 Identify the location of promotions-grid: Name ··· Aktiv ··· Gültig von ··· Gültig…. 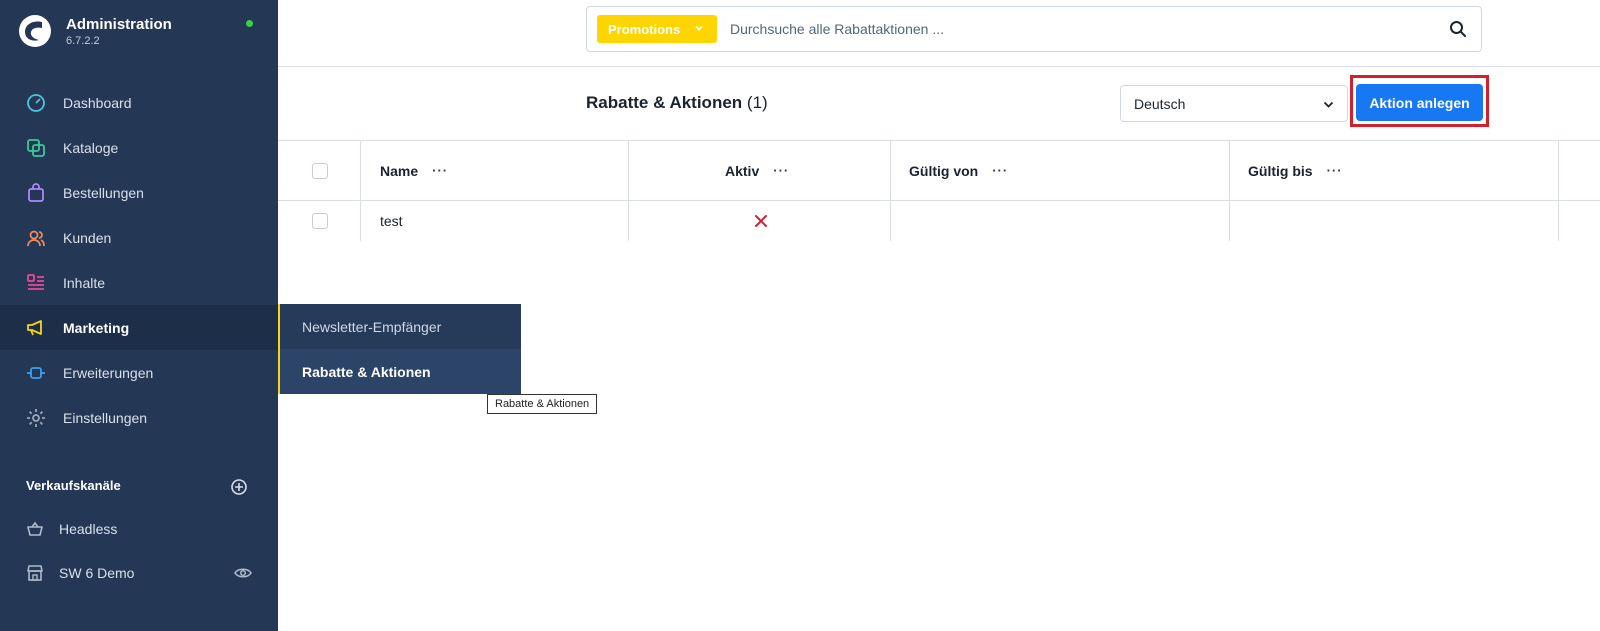
(939, 191).